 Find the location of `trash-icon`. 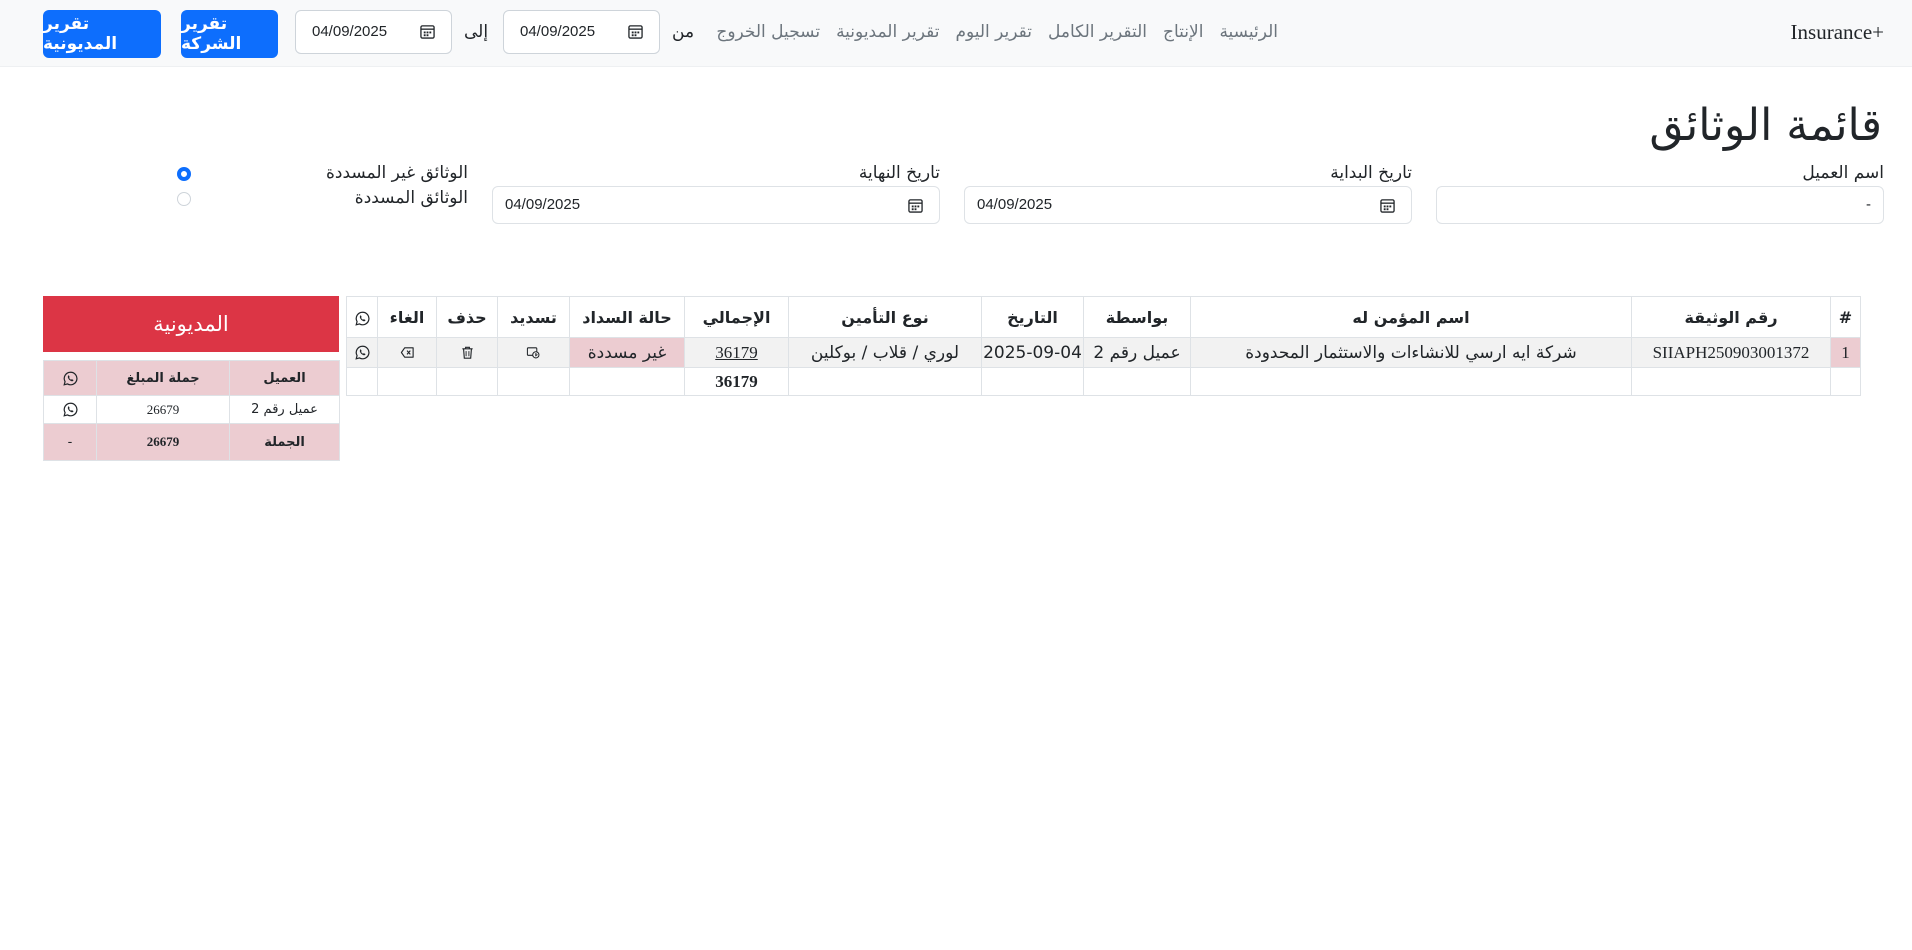

trash-icon is located at coordinates (467, 352).